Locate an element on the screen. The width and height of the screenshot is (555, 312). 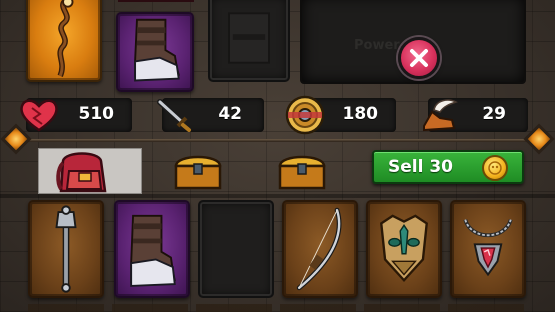
mask-icon is located at coordinates (404, 248).